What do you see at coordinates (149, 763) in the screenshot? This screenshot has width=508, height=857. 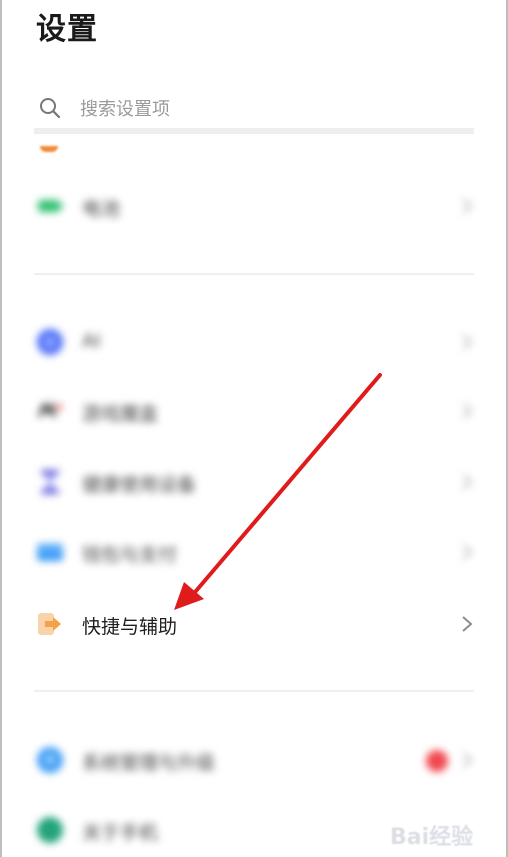 I see `settings-item-label: 系统管理与升级` at bounding box center [149, 763].